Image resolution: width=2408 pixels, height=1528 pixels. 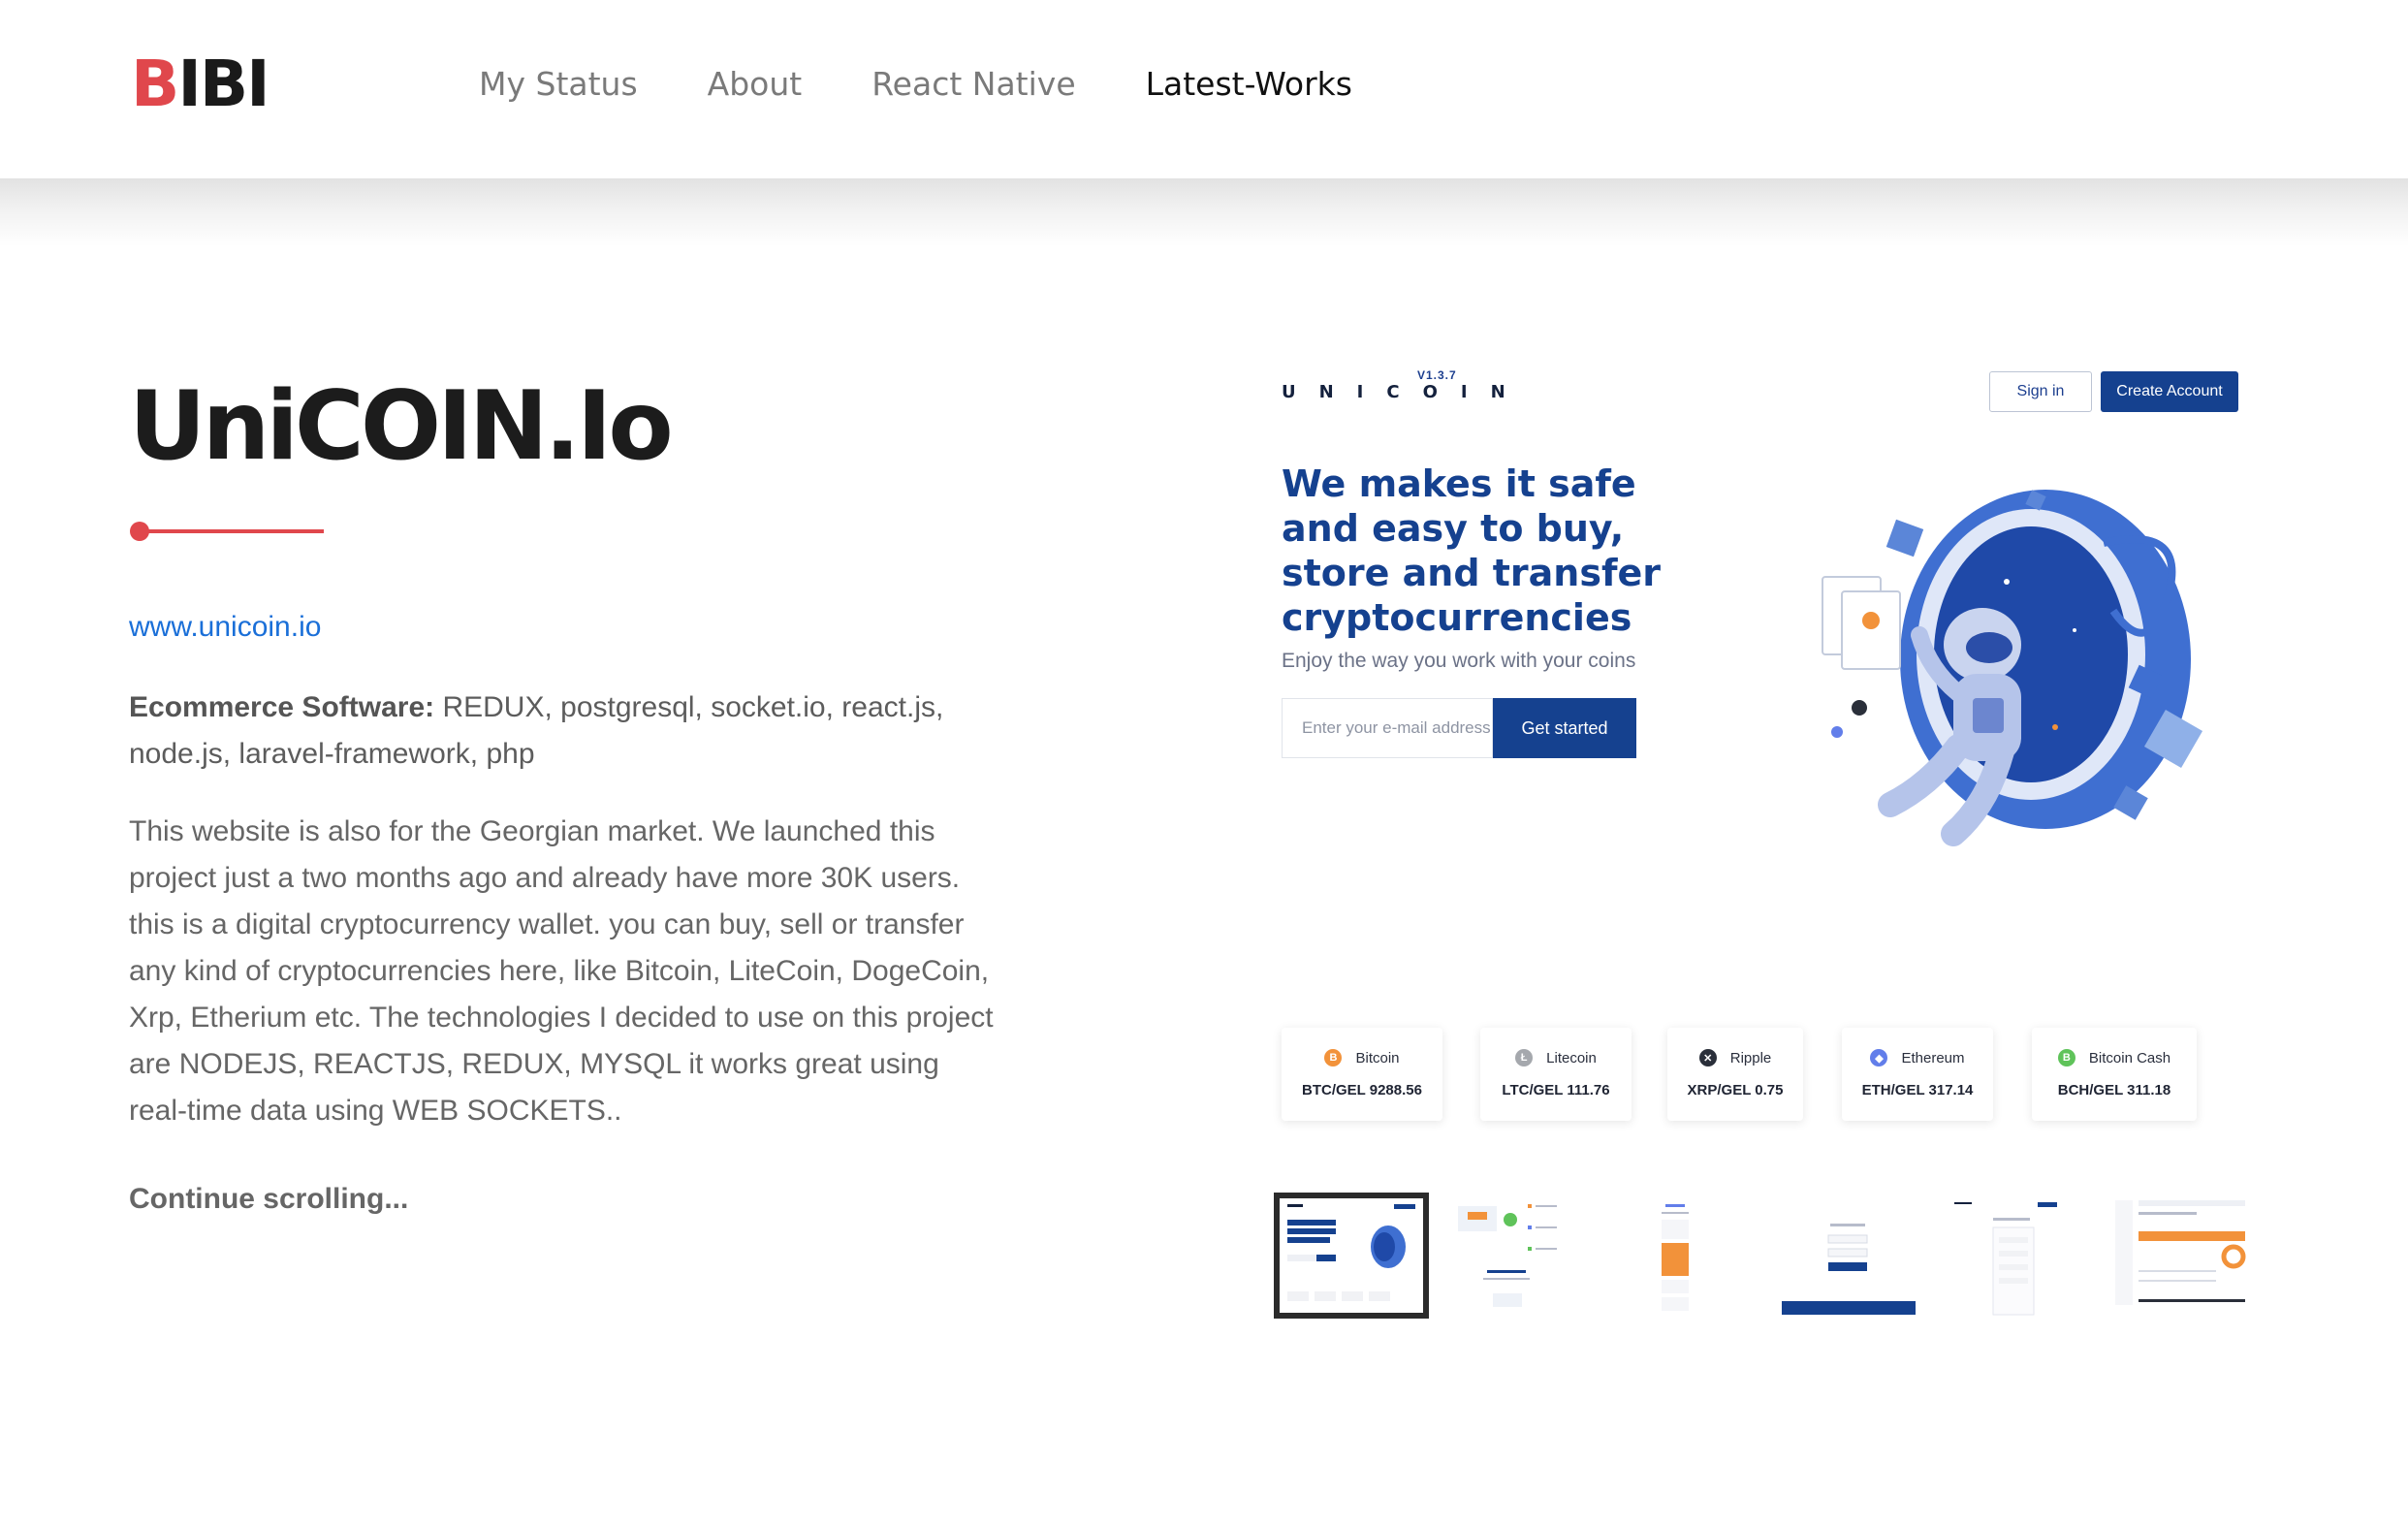 I want to click on nav-my-status: My Status, so click(x=558, y=84).